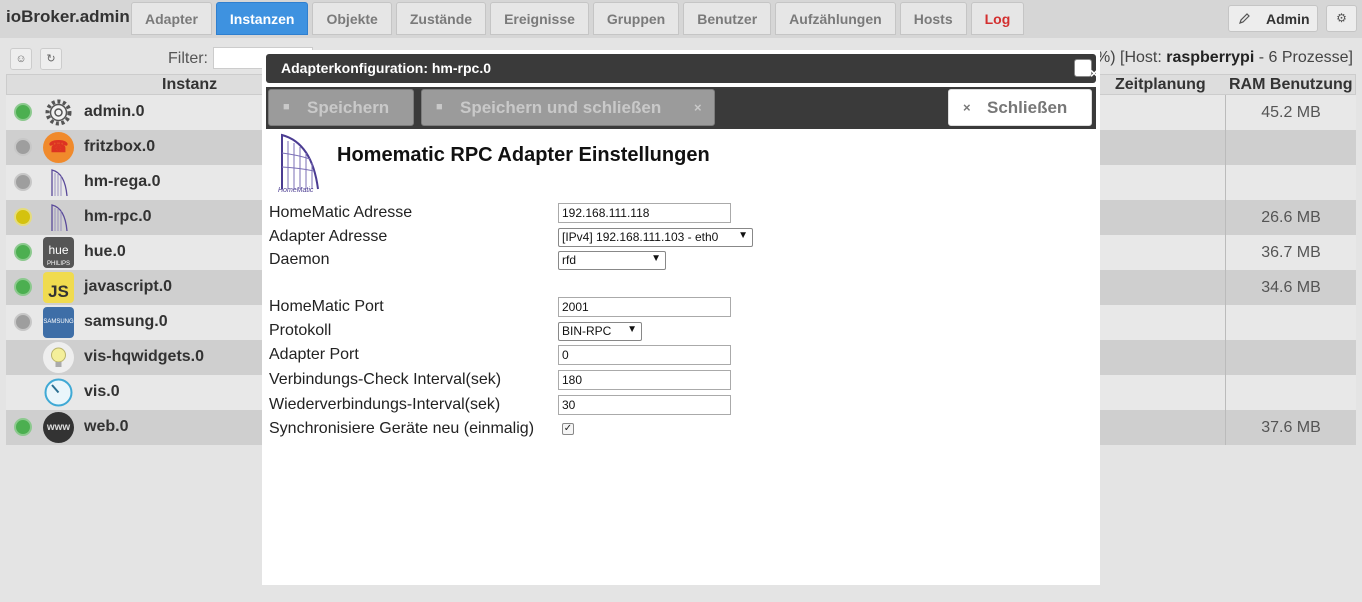  I want to click on instance-name: hm-rpc.0, so click(118, 217).